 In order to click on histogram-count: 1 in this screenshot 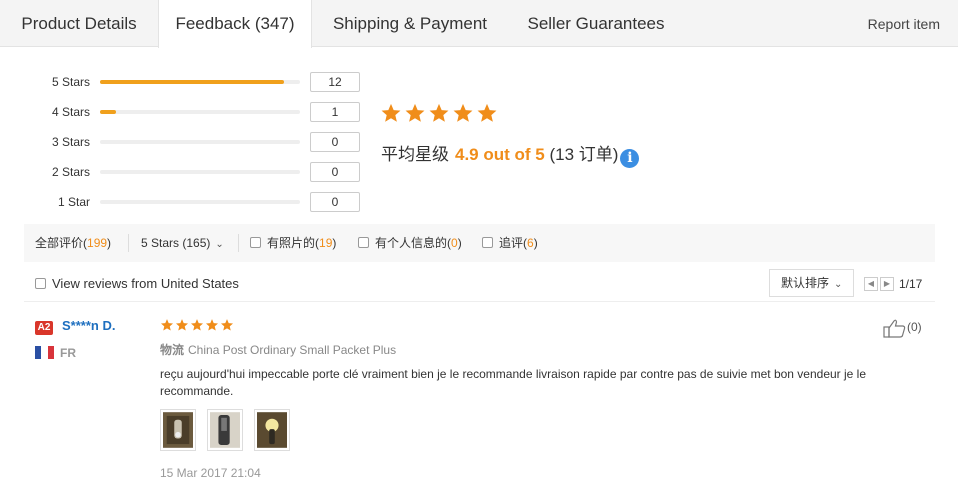, I will do `click(335, 112)`.